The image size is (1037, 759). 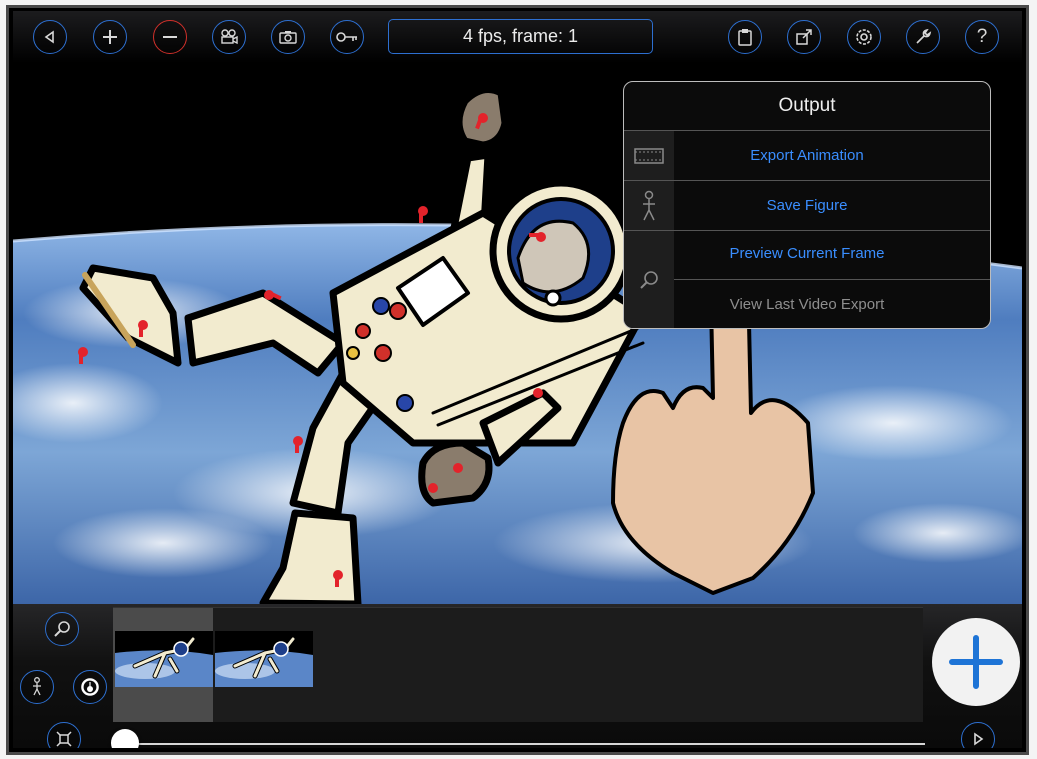 I want to click on timeline-slider-knob, so click(x=125, y=738).